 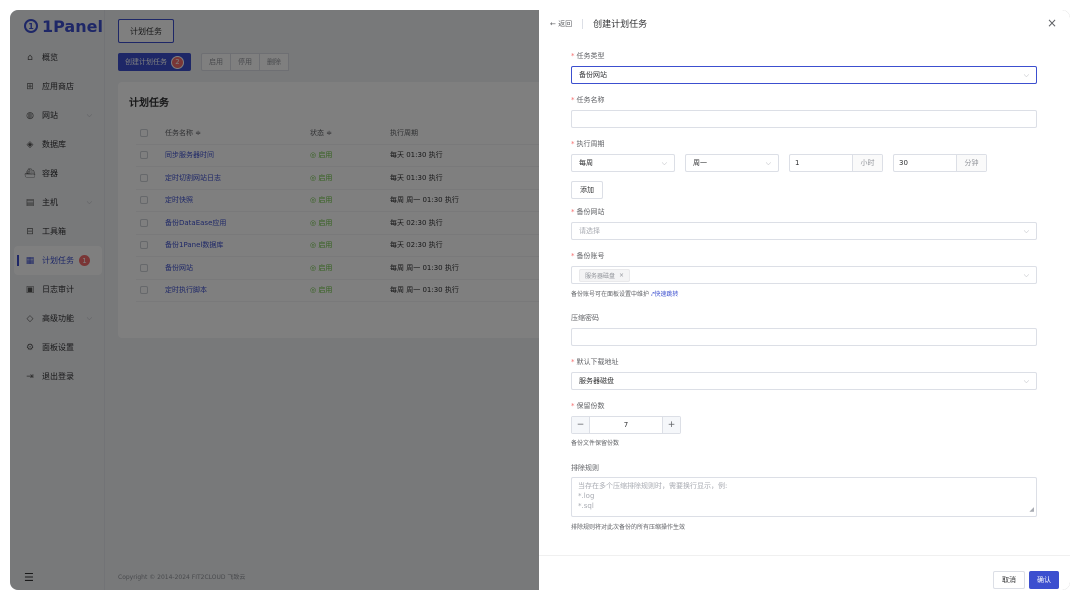 What do you see at coordinates (588, 100) in the screenshot?
I see `task-name-label: * 任务名称` at bounding box center [588, 100].